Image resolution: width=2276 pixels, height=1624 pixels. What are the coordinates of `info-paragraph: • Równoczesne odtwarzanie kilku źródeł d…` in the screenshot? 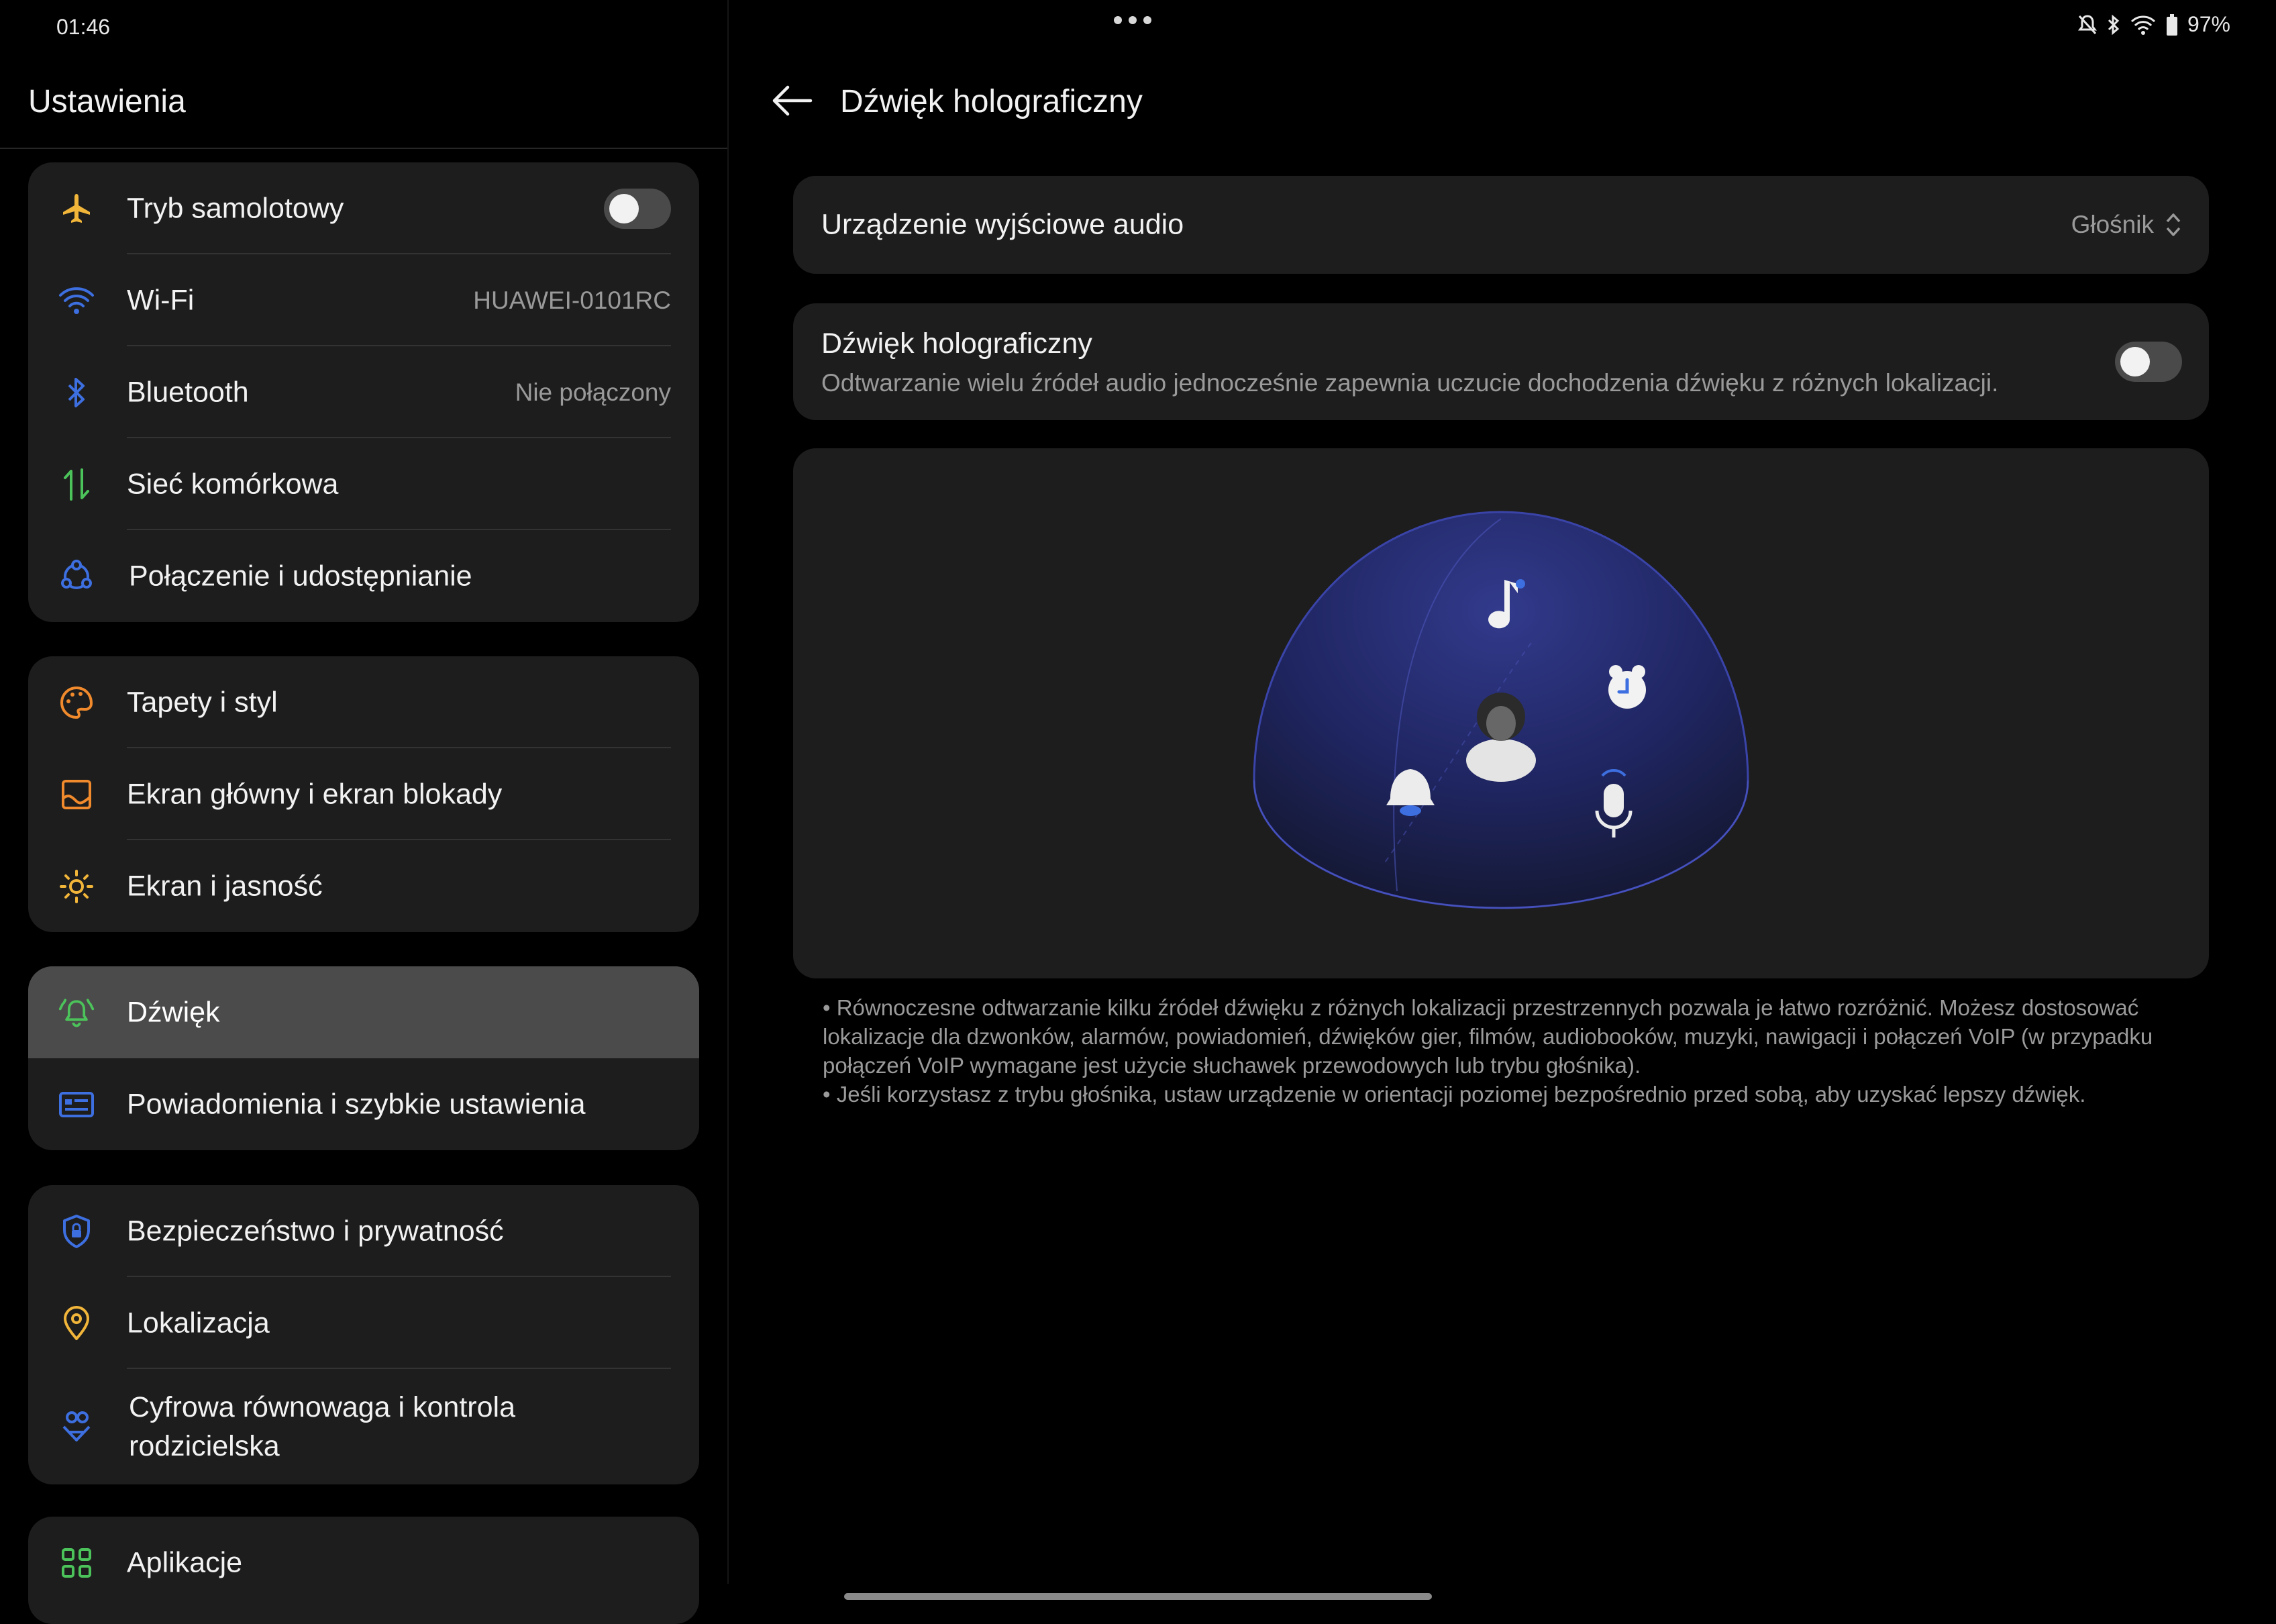 It's located at (1488, 1036).